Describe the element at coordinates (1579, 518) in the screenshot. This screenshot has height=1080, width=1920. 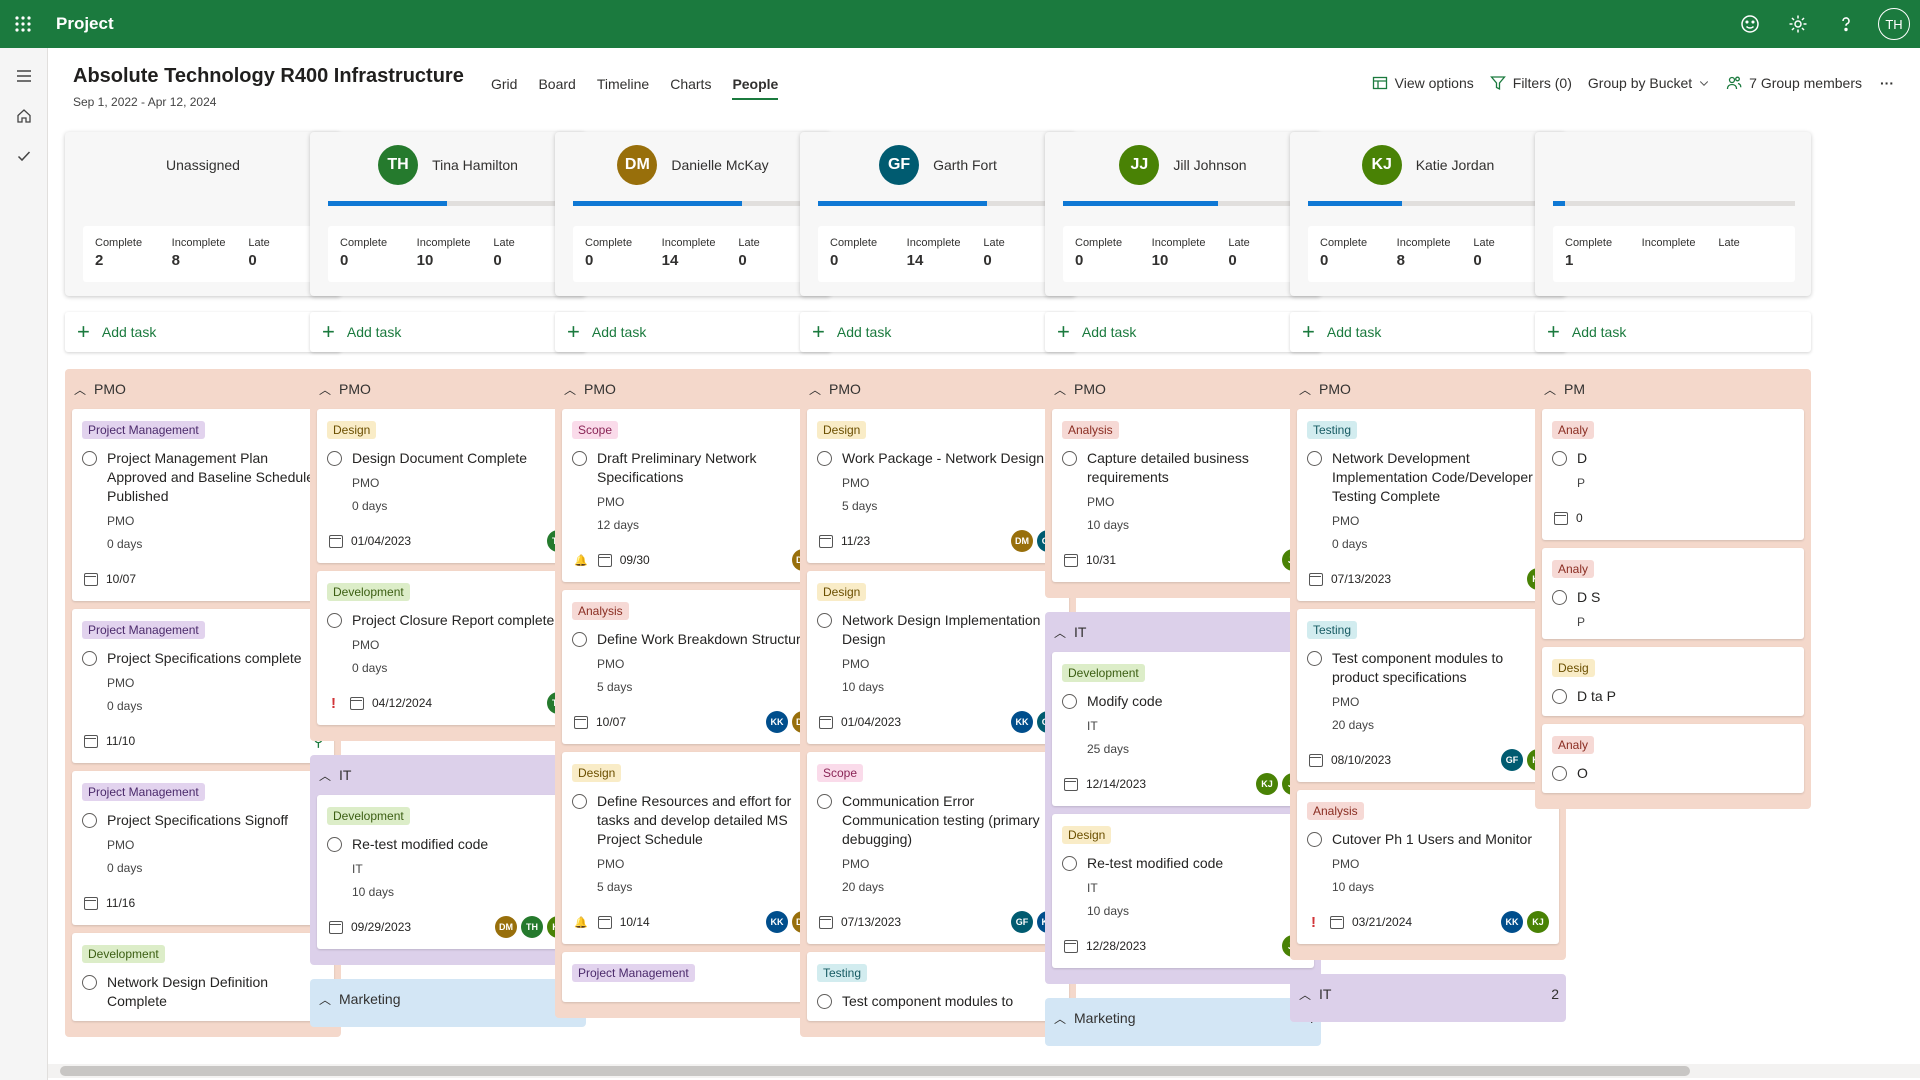
I see `due-date: 0` at that location.